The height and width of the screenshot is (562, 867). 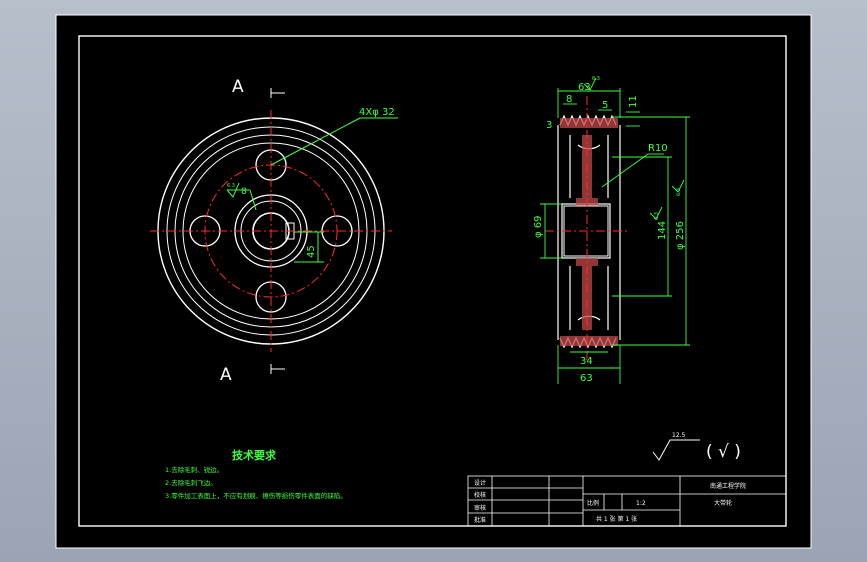 What do you see at coordinates (605, 105) in the screenshot?
I see `dim-five: 5` at bounding box center [605, 105].